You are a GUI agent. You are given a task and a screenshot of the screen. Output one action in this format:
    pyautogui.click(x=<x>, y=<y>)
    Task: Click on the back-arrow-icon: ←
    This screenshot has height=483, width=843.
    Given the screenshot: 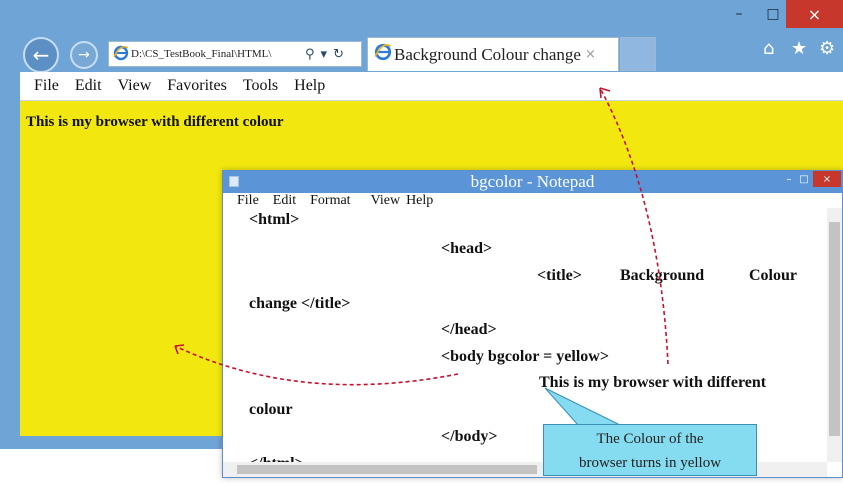 What is the action you would take?
    pyautogui.click(x=41, y=55)
    